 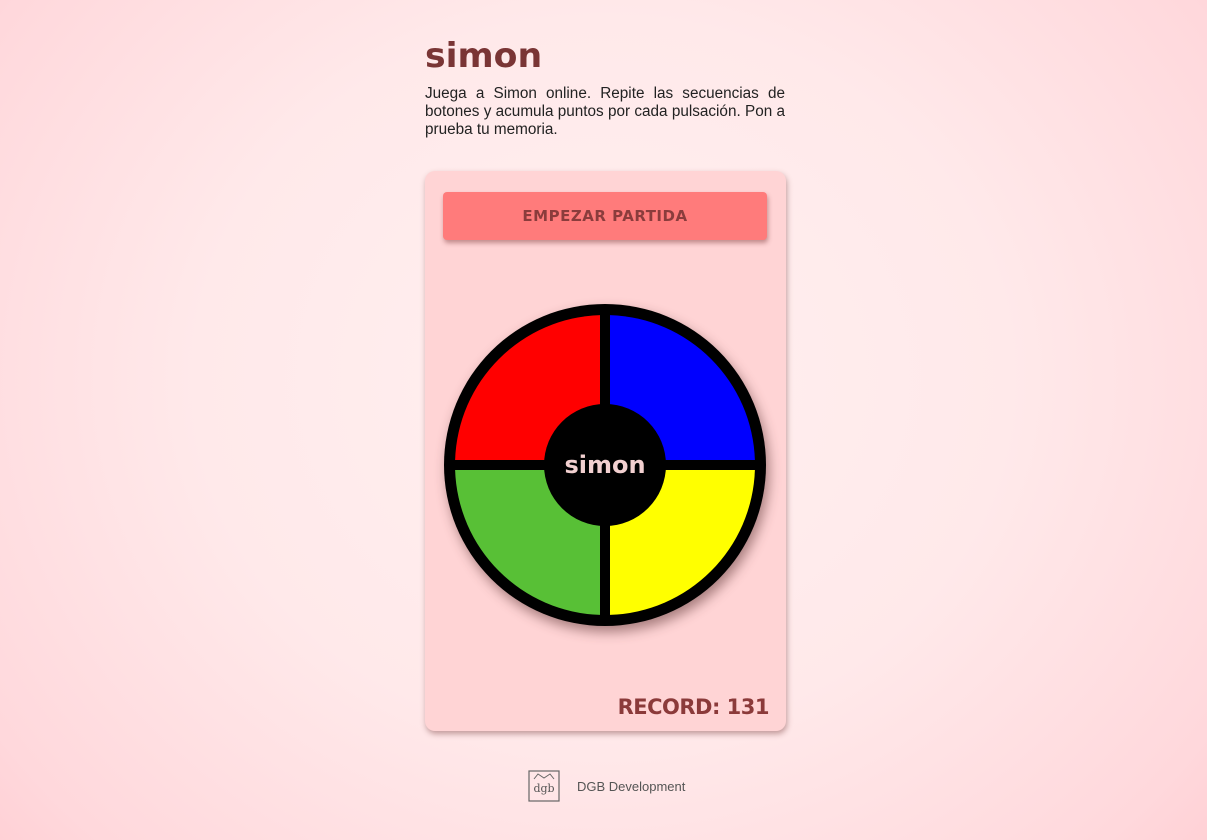 I want to click on board-center-label: simon, so click(x=604, y=465).